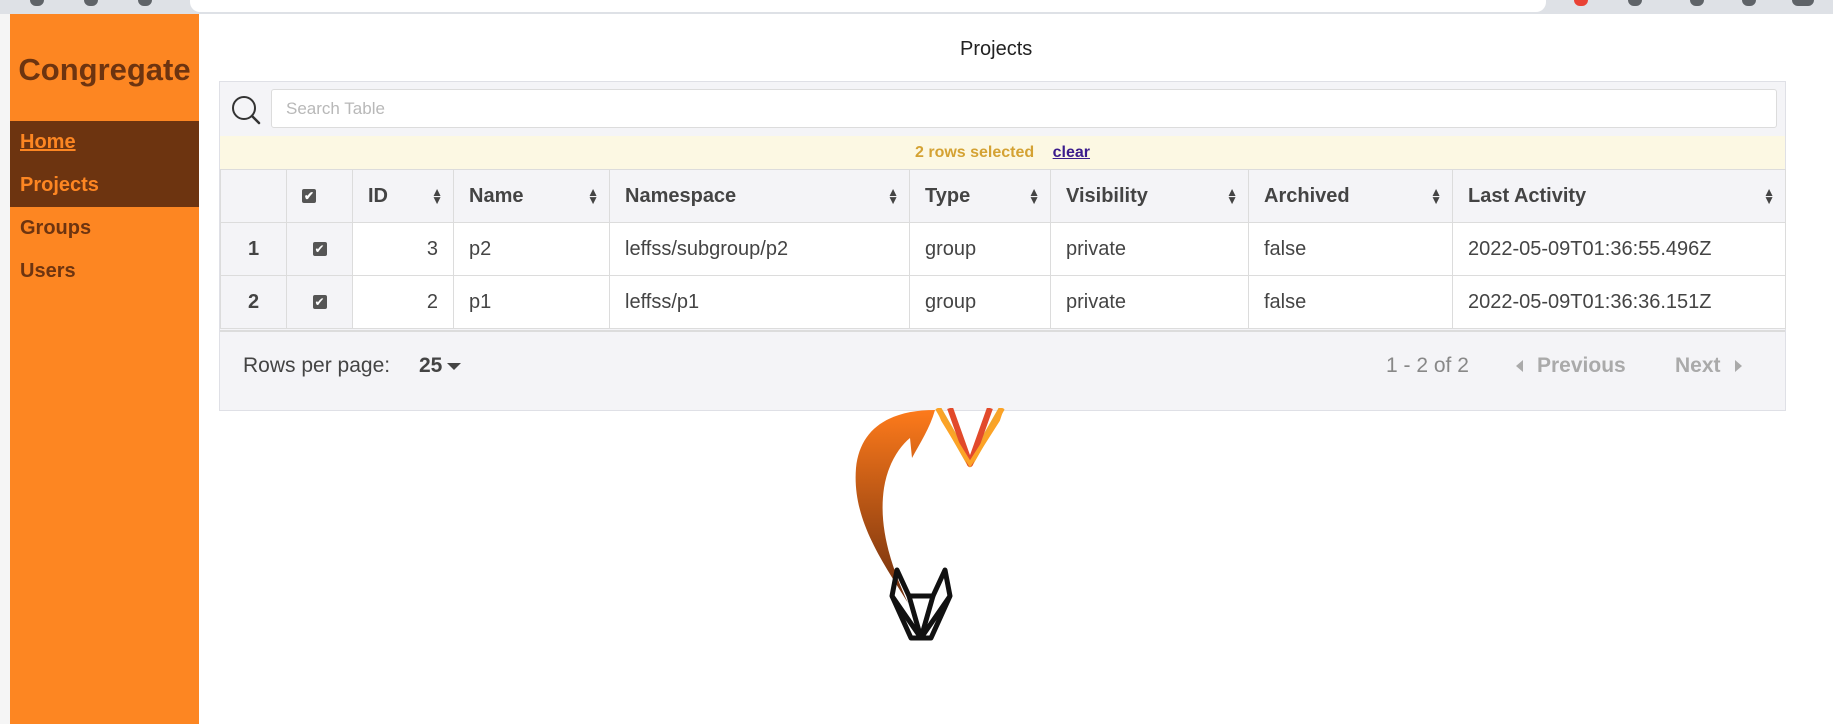 This screenshot has height=724, width=1833. Describe the element at coordinates (531, 302) in the screenshot. I see `cell-name: p1` at that location.